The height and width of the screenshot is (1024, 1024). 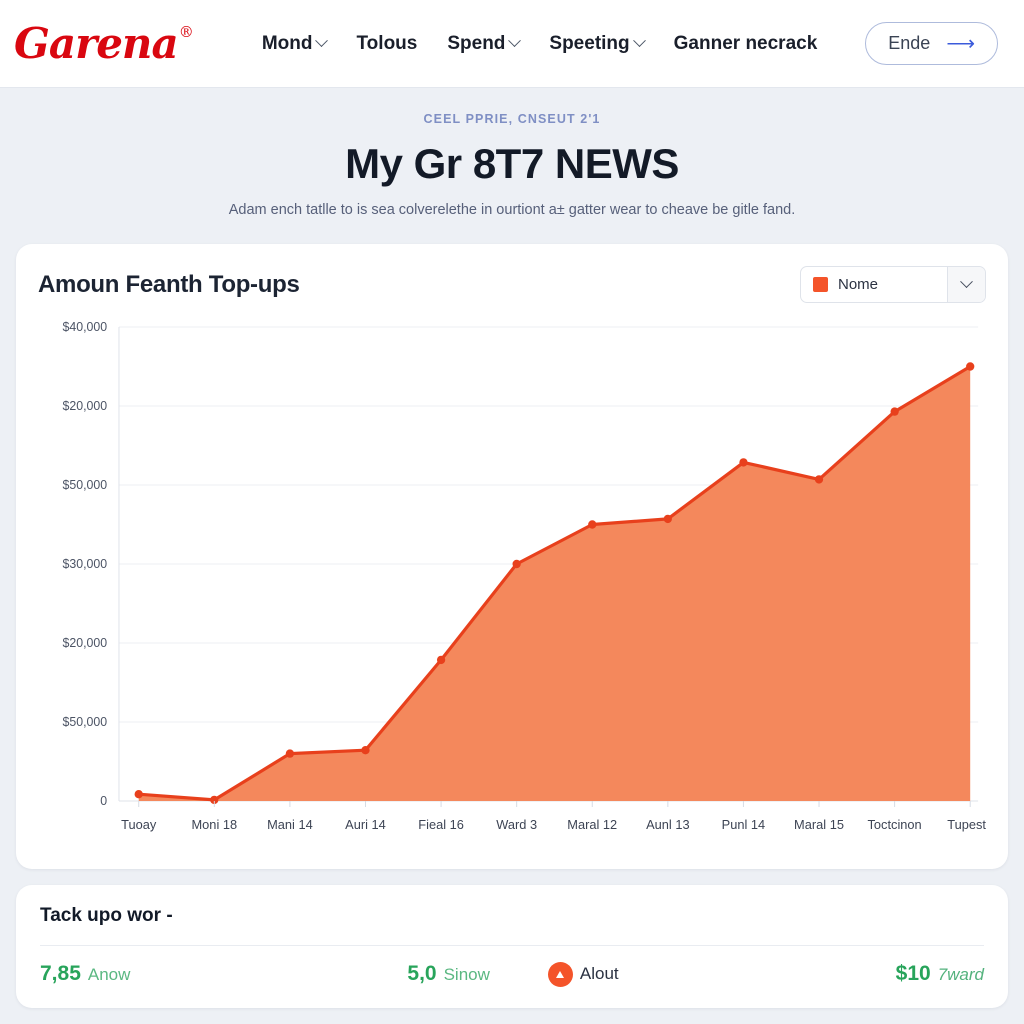 I want to click on series-select-caret, so click(x=966, y=284).